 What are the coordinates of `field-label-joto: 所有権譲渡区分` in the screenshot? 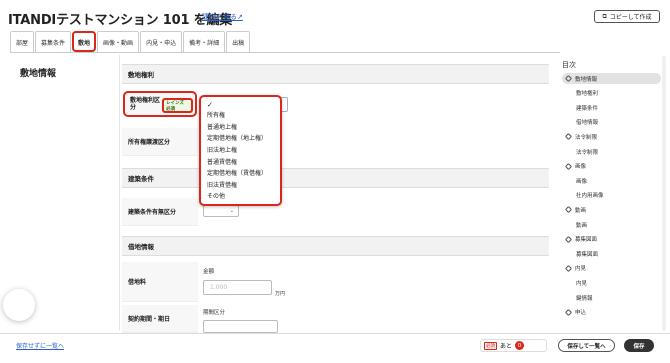 It's located at (160, 142).